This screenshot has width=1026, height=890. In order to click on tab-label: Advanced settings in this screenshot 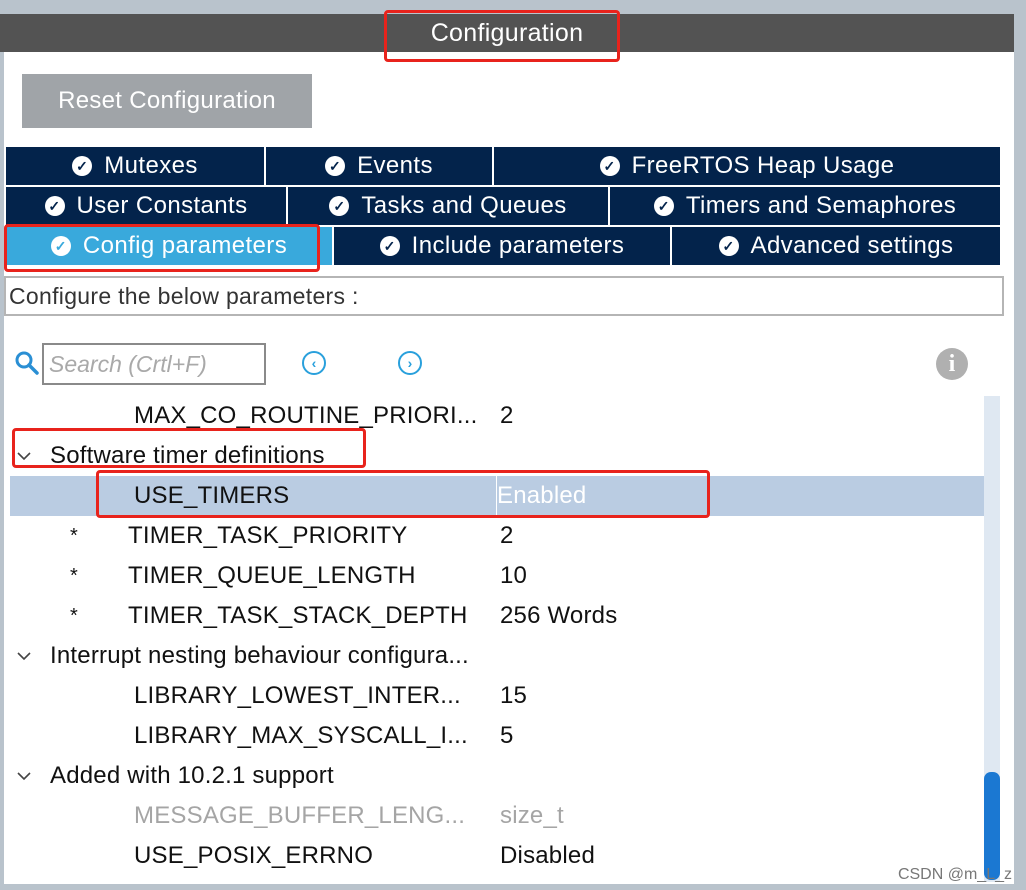, I will do `click(852, 245)`.